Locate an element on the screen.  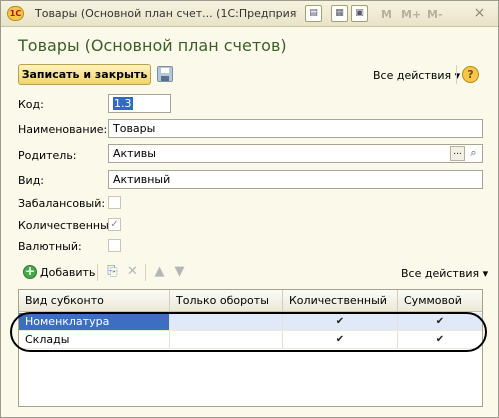
column-header-quantitative: Количественный is located at coordinates (340, 300).